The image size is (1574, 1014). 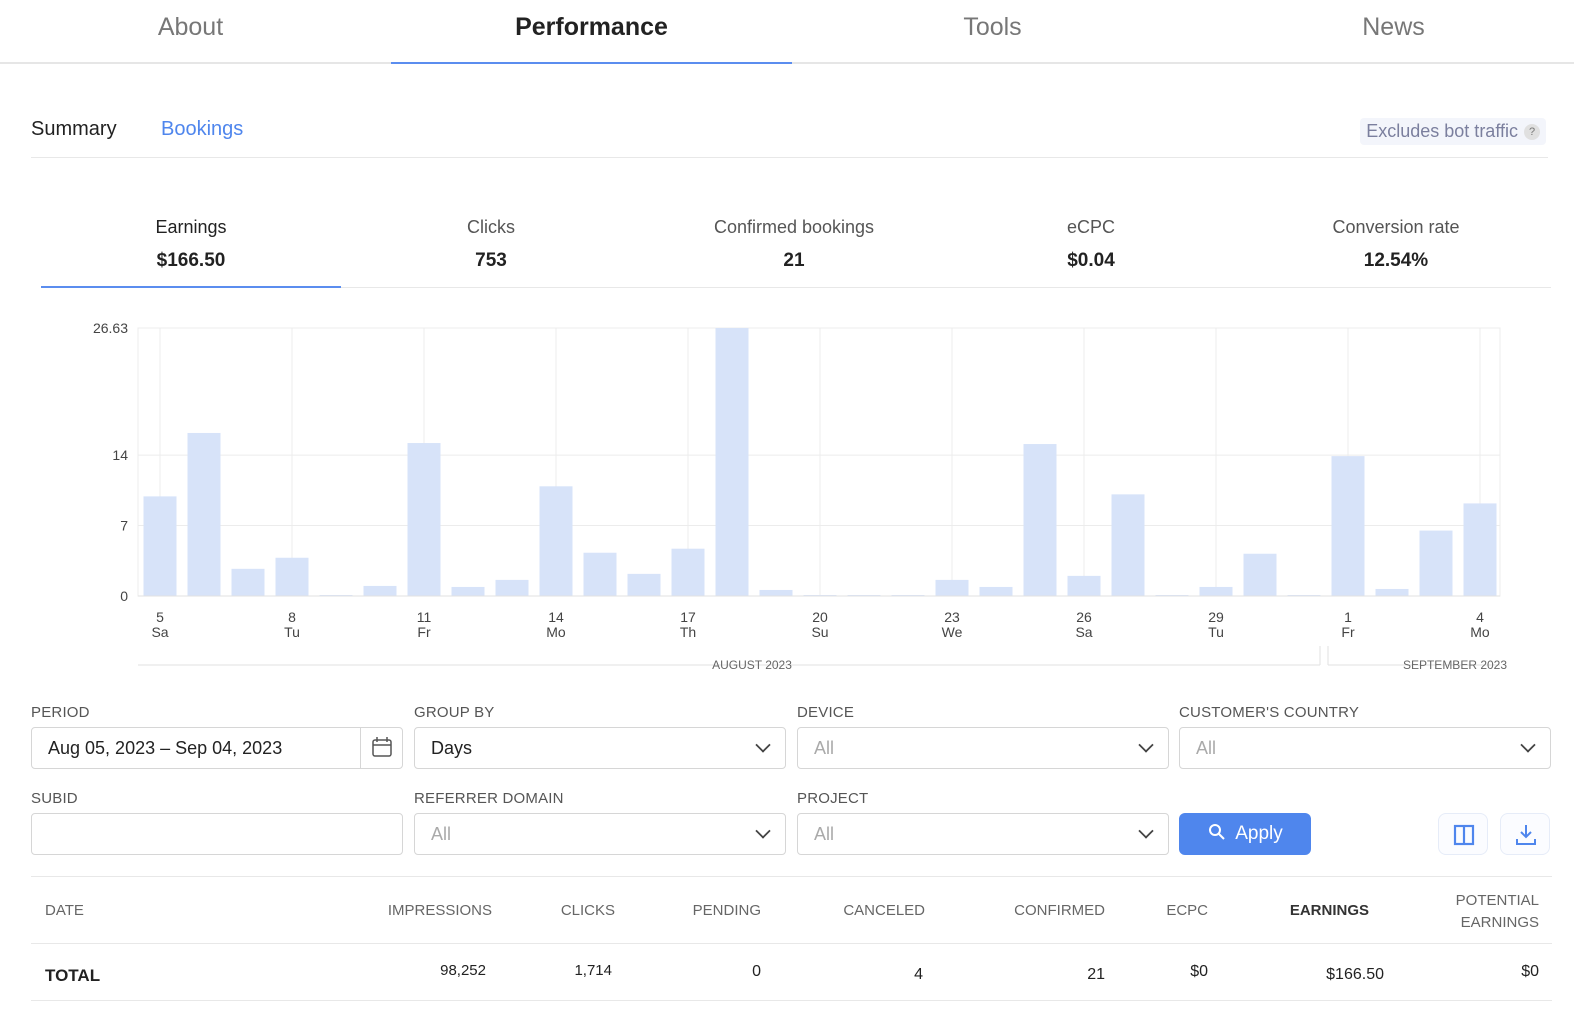 I want to click on metric-conversion-rate: Conversion rate 12.54%, so click(x=1396, y=244).